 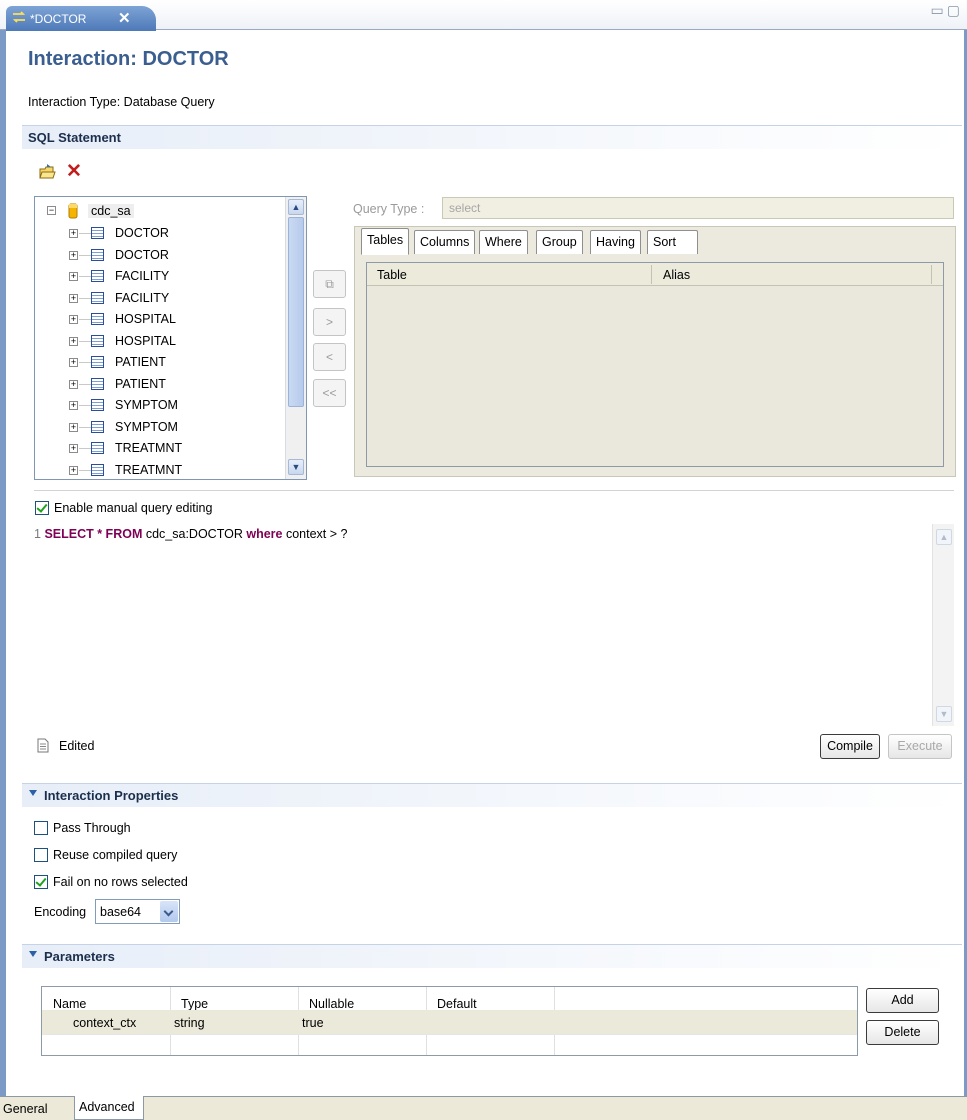 I want to click on interaction-properties-section-header: Interaction Properties, so click(x=492, y=795).